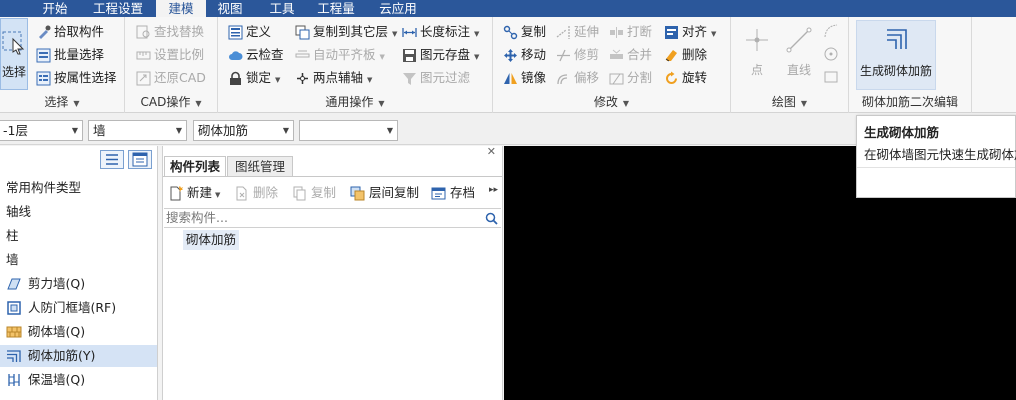 The image size is (1016, 400). What do you see at coordinates (15, 130) in the screenshot?
I see `floor-dropdown-value: -1层` at bounding box center [15, 130].